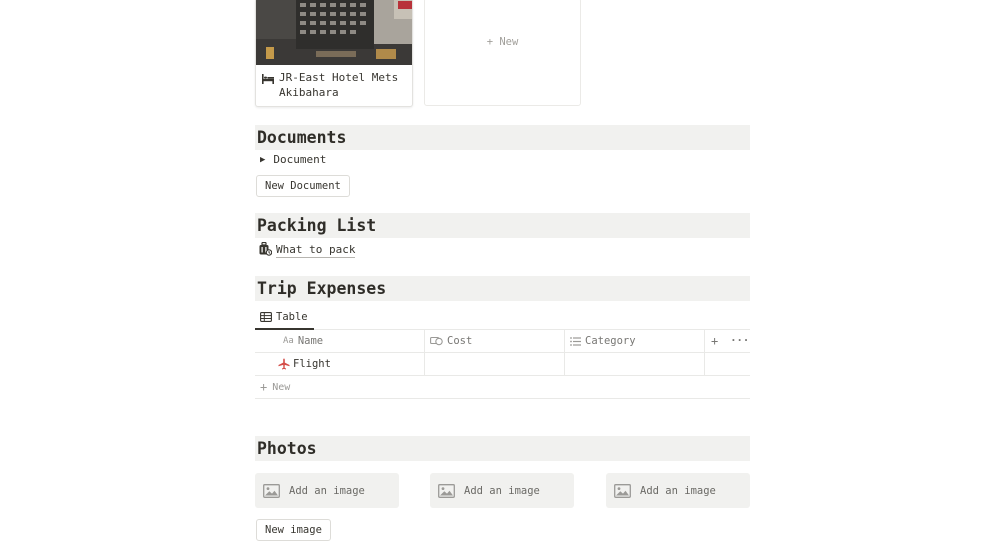 This screenshot has width=1005, height=553. What do you see at coordinates (284, 364) in the screenshot?
I see `airplane-icon` at bounding box center [284, 364].